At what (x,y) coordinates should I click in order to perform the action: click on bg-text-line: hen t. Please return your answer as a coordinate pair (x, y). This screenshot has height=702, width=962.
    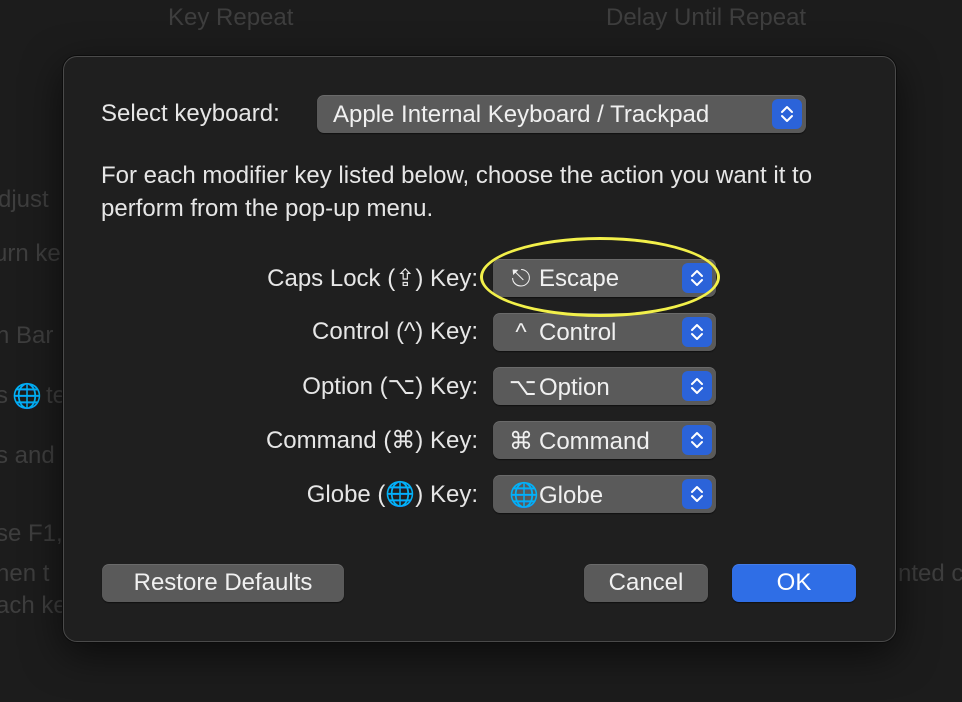
    Looking at the image, I should click on (25, 573).